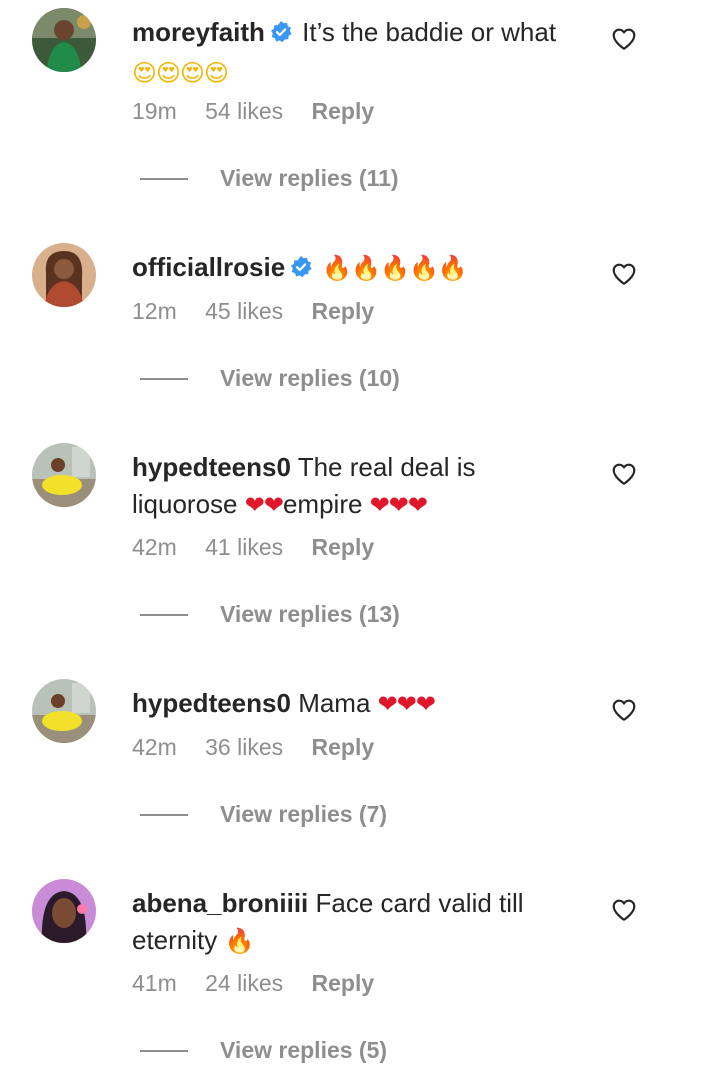 Image resolution: width=720 pixels, height=1084 pixels. I want to click on comment-meta: 42m 36 likes Reply, so click(264, 747).